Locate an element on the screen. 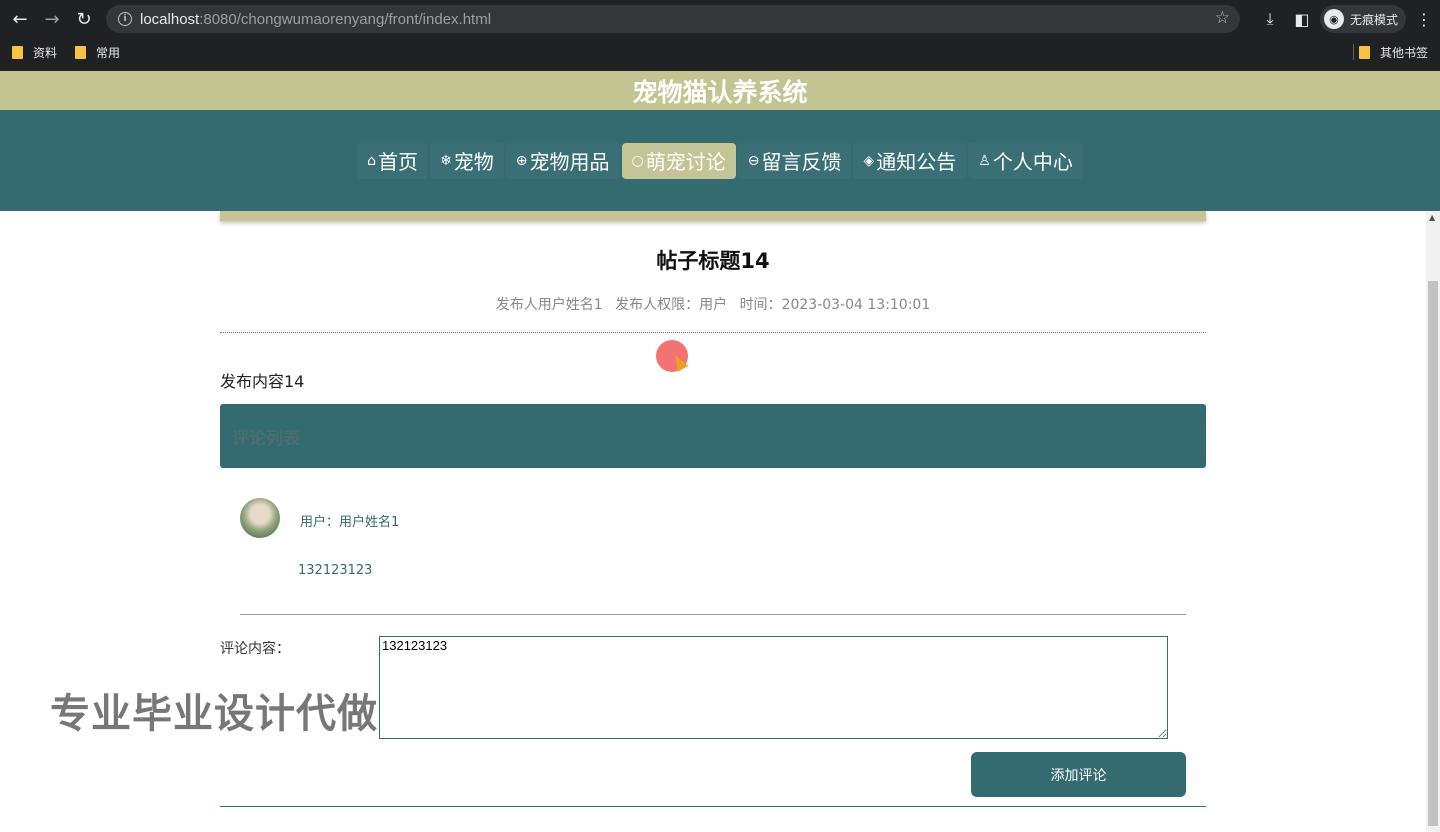 Image resolution: width=1440 pixels, height=832 pixels. post-author: 发布人用户姓名1 is located at coordinates (549, 305).